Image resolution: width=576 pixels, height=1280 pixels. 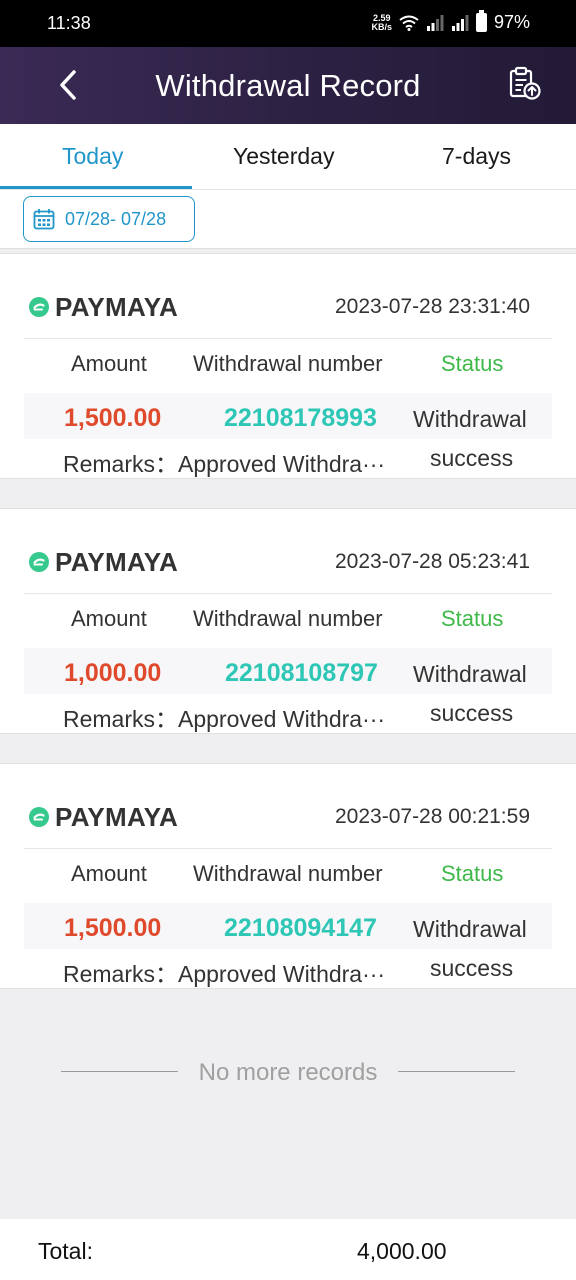 I want to click on signal-icon-sim2, so click(x=460, y=22).